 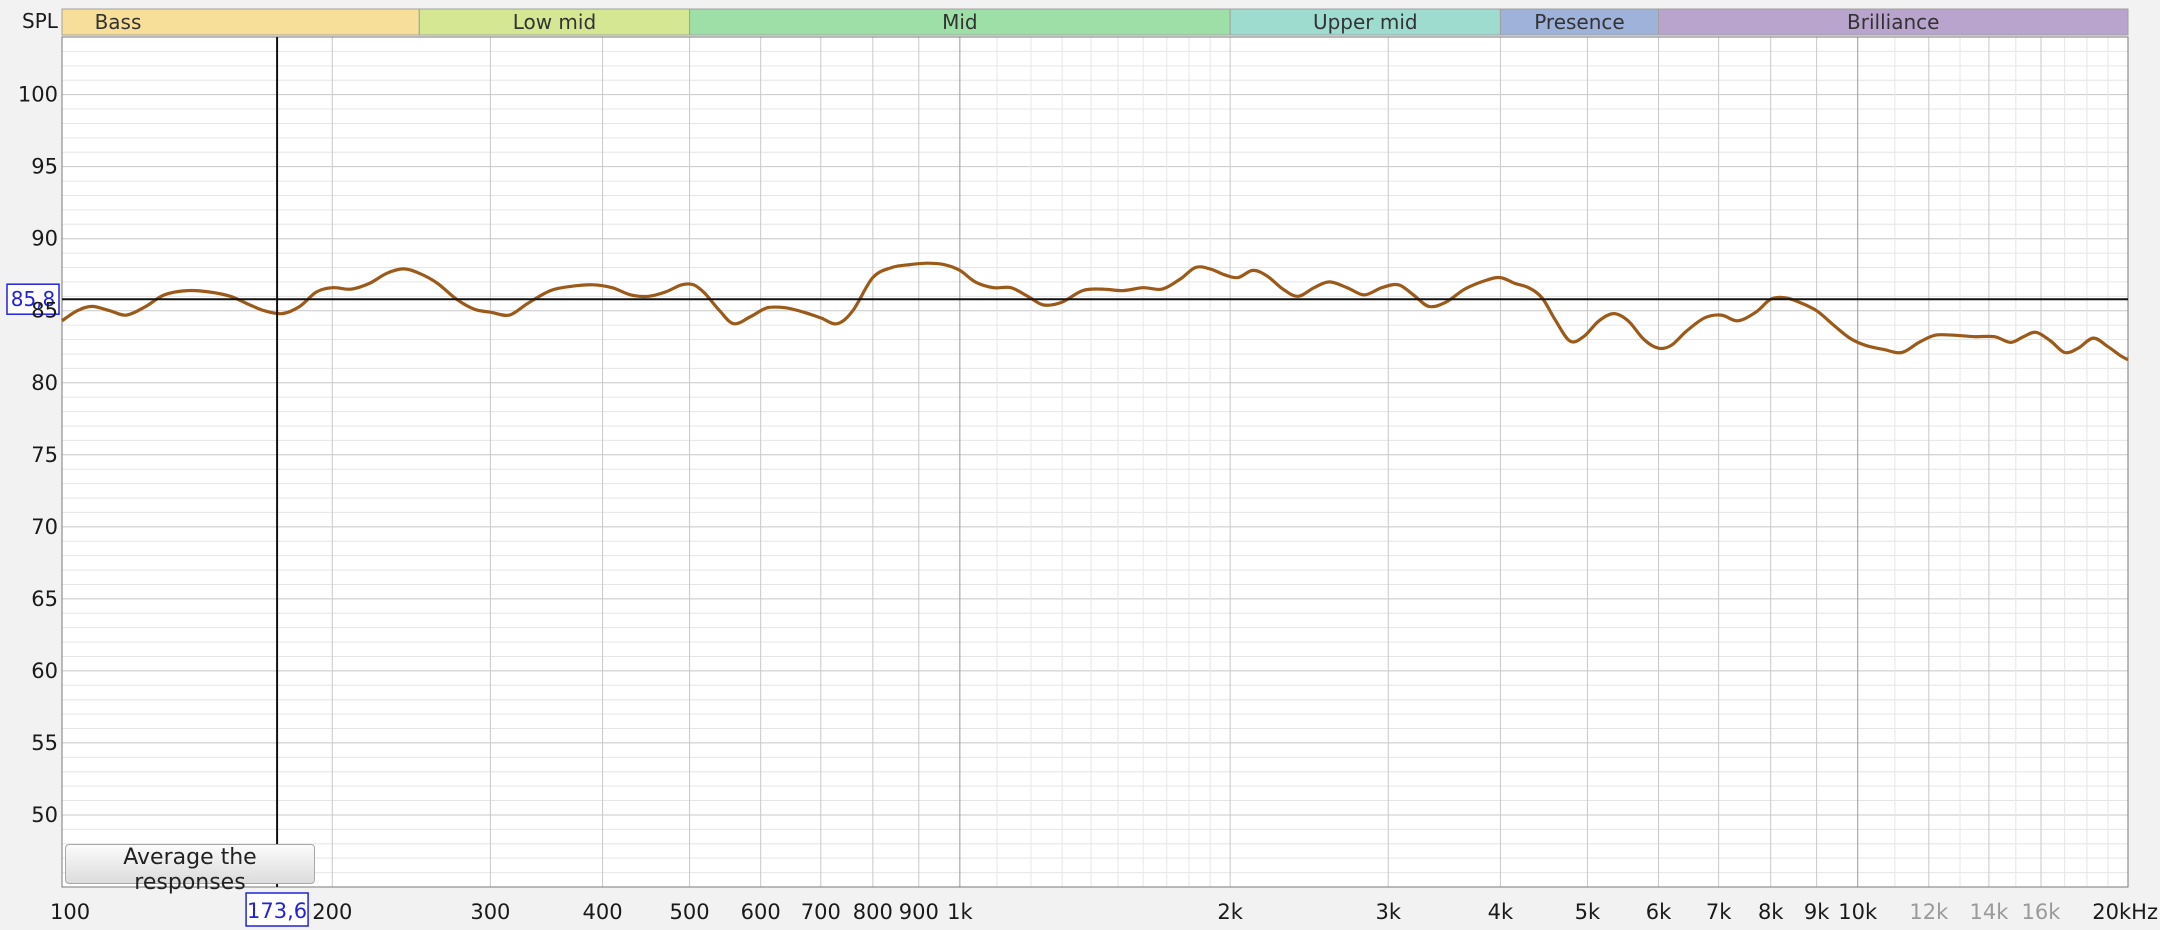 I want to click on x-tick-label: 14k, so click(x=1989, y=912).